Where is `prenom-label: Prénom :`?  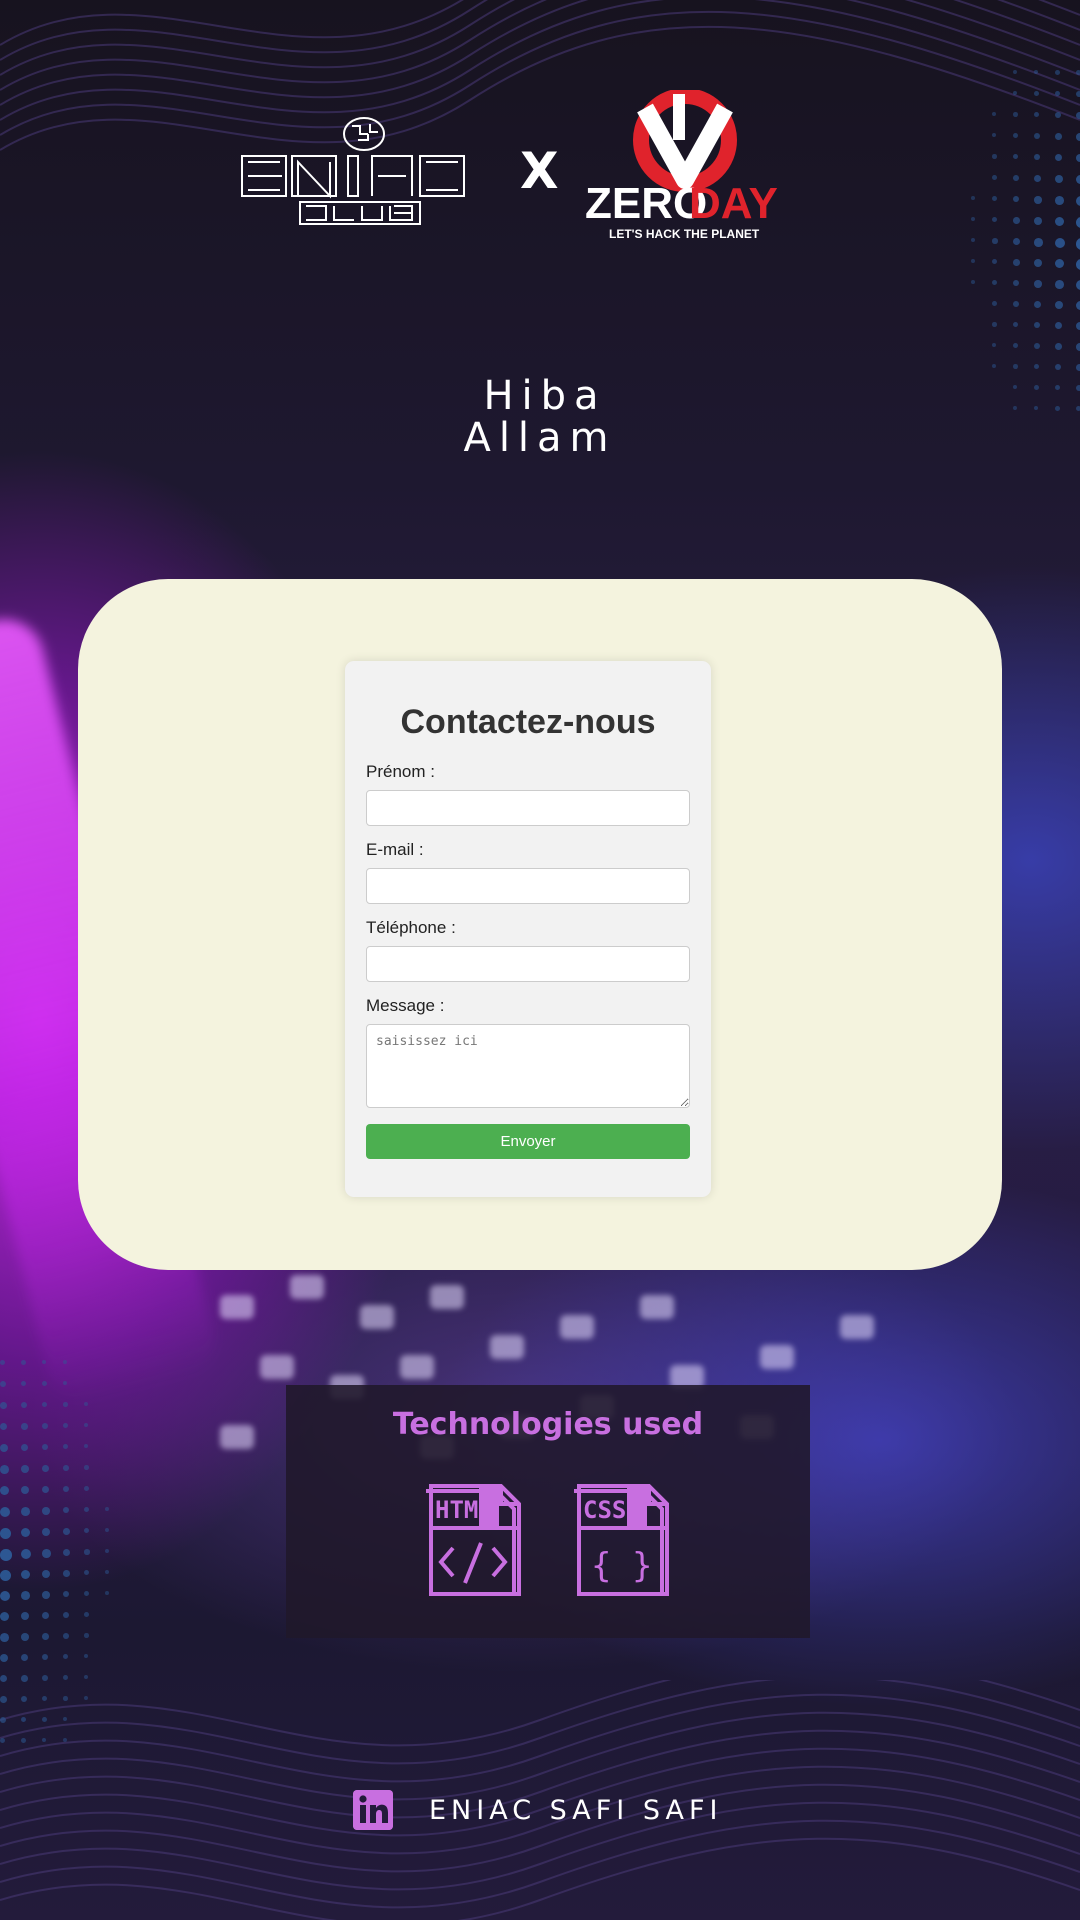 prenom-label: Prénom : is located at coordinates (400, 771).